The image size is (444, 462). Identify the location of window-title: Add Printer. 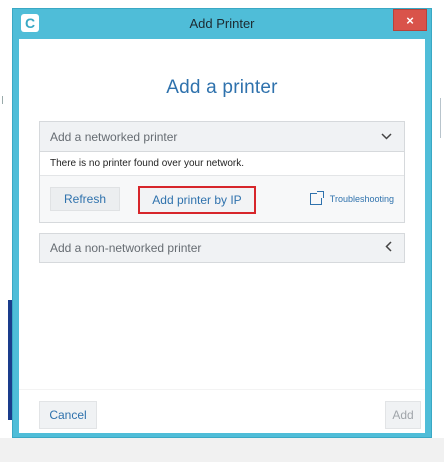
(222, 23).